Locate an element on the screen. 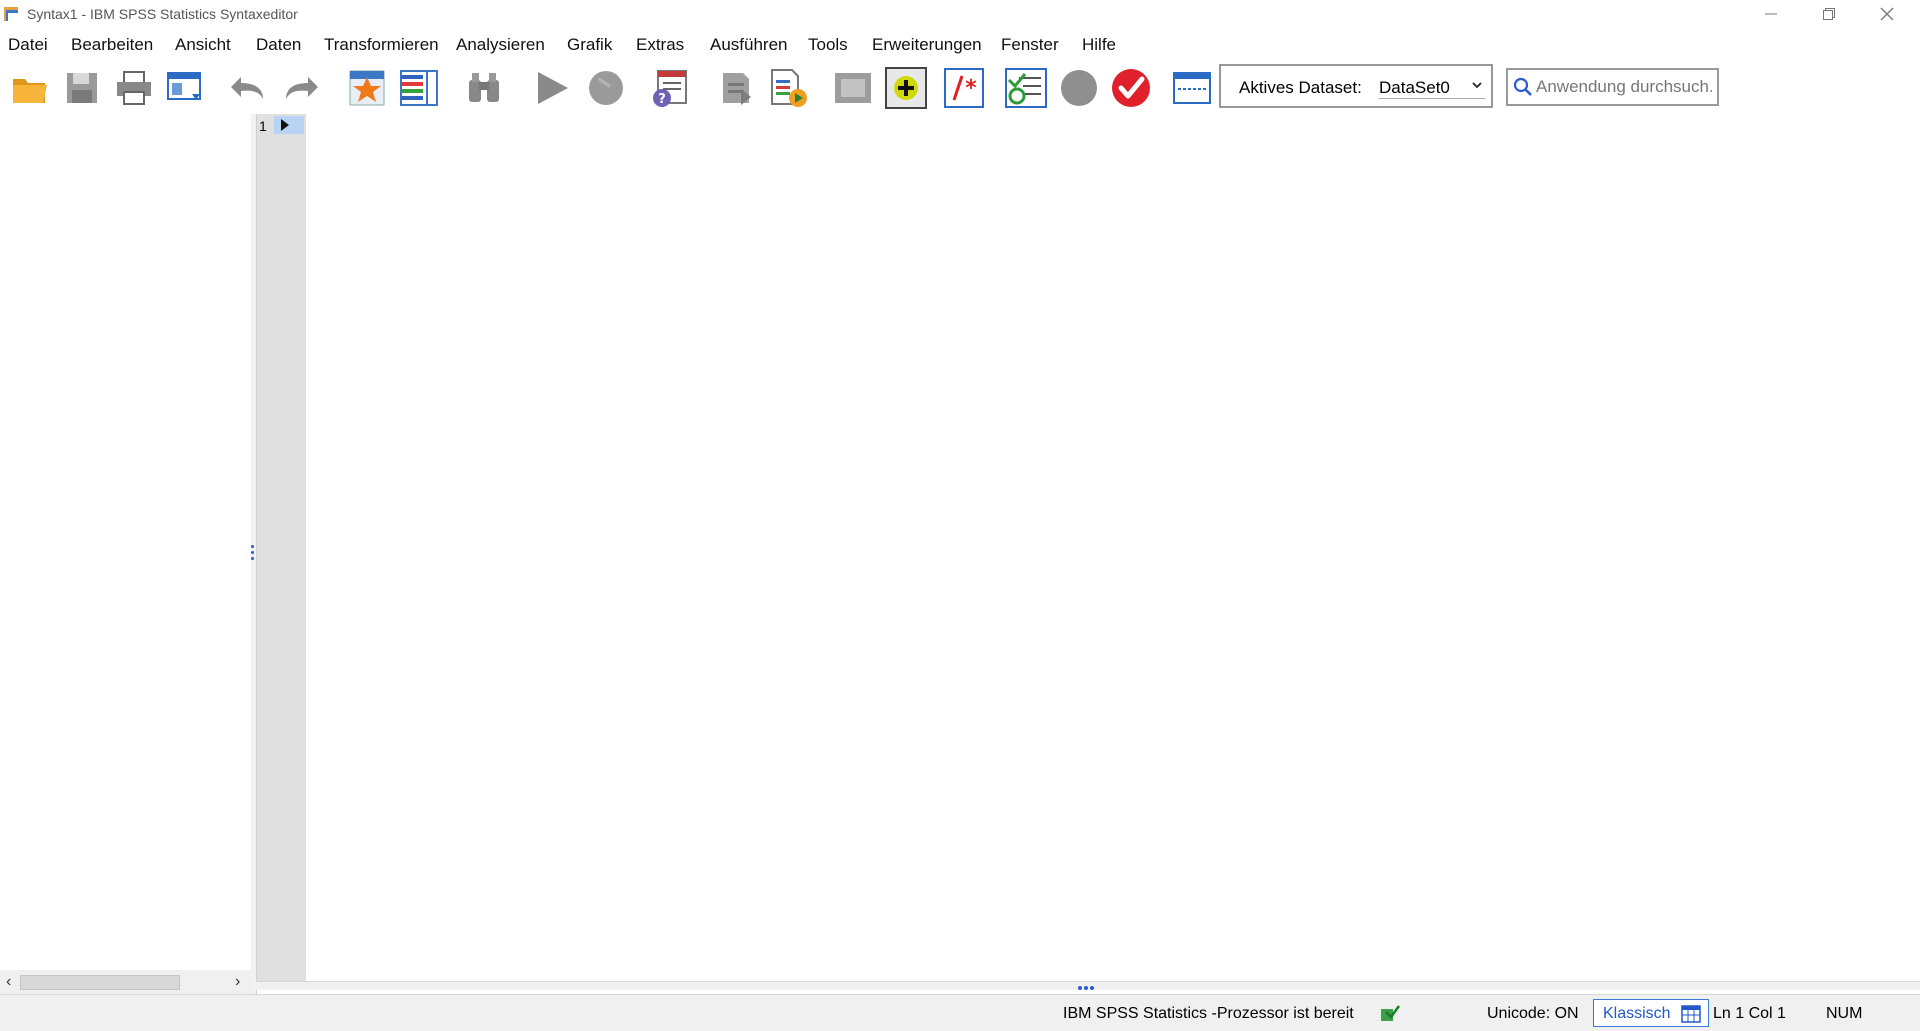  menu-transformieren: Transformieren is located at coordinates (381, 45).